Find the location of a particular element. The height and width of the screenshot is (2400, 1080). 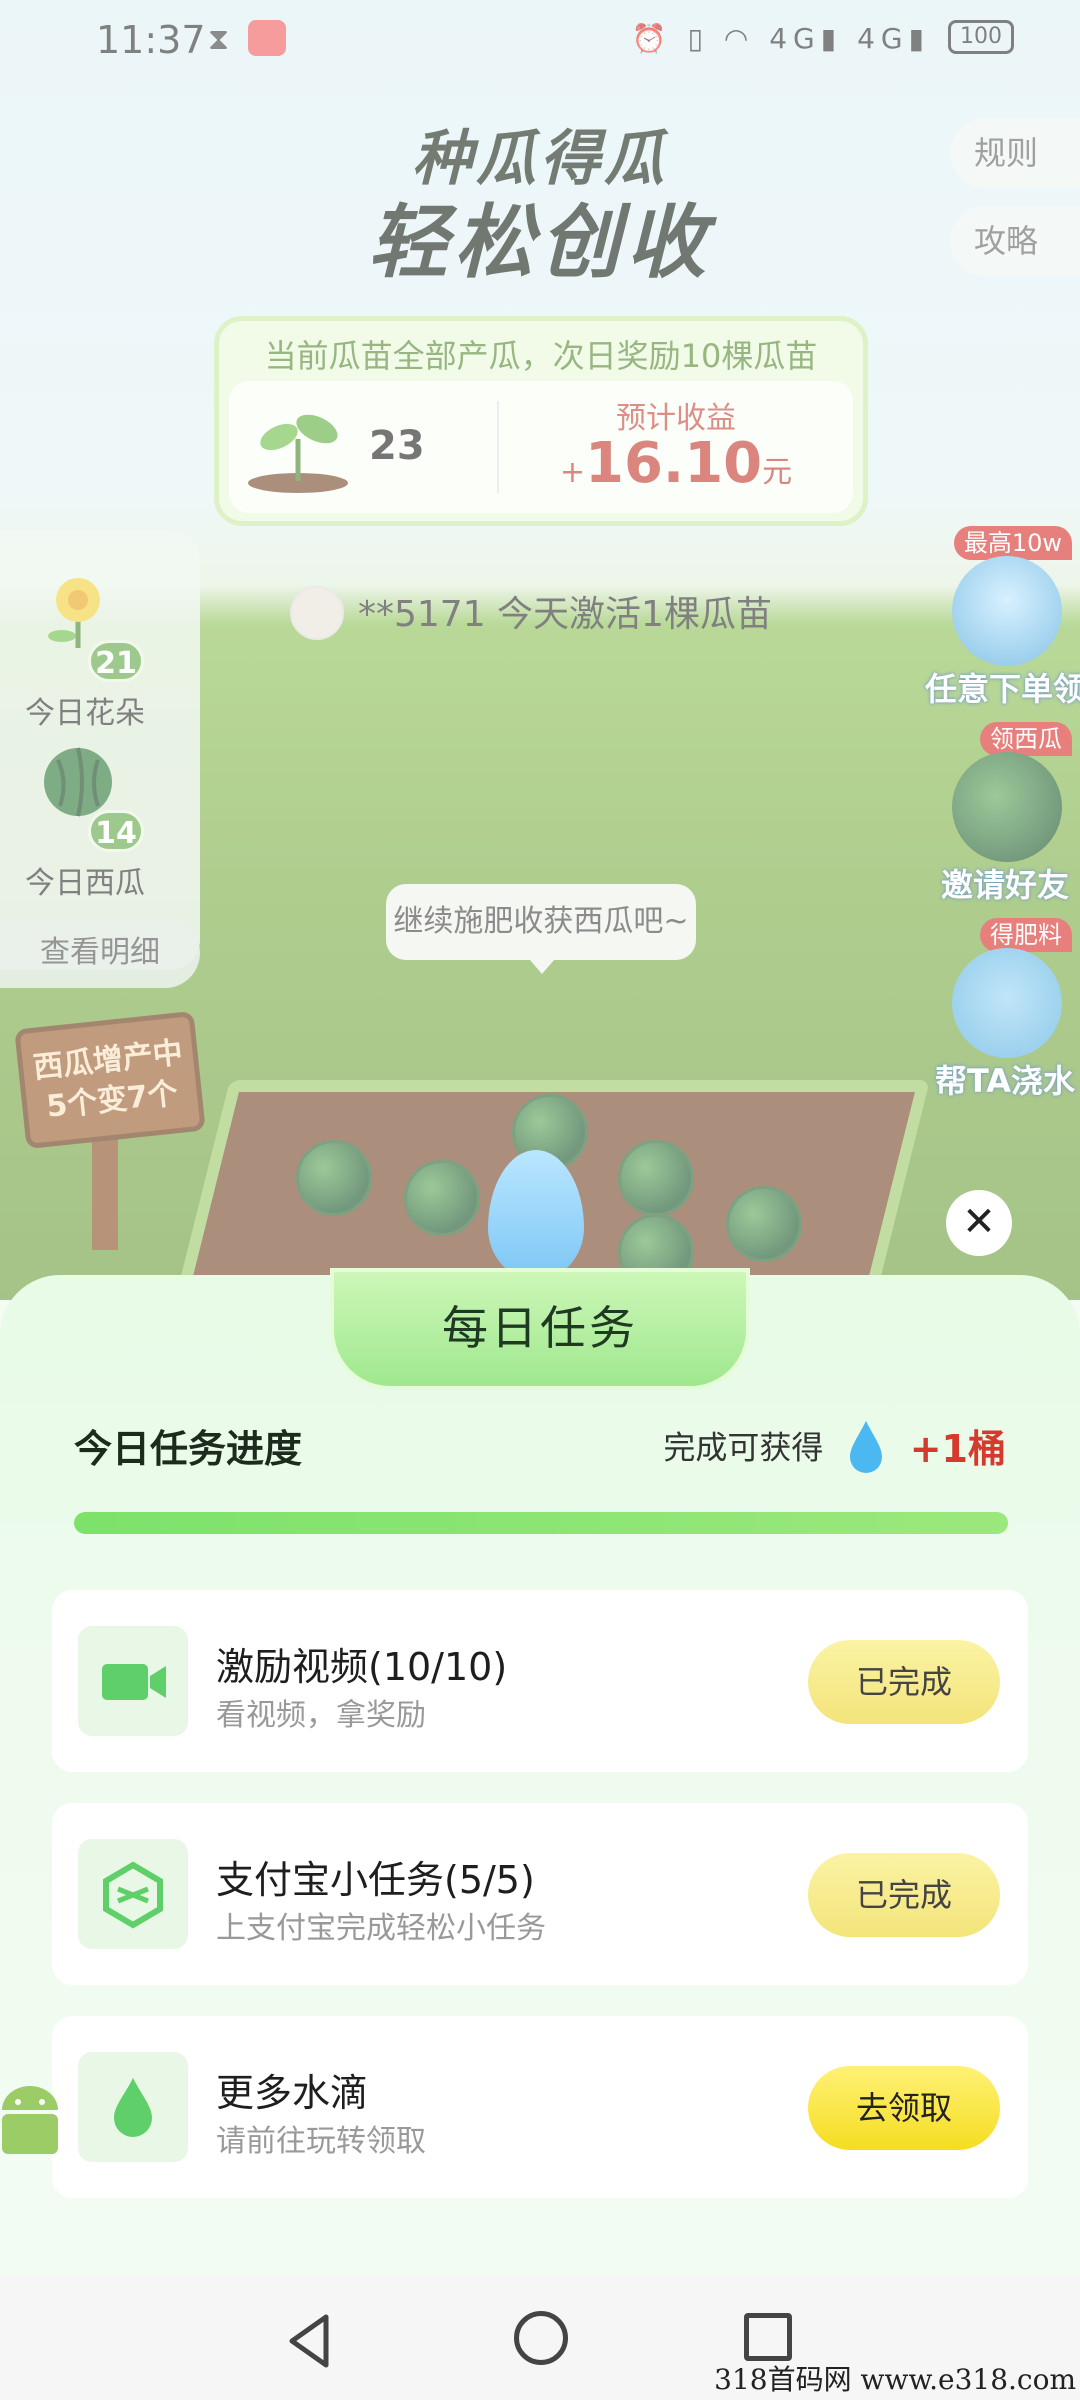

banner-stats: 23 预计收益 +16.10元 is located at coordinates (541, 447).